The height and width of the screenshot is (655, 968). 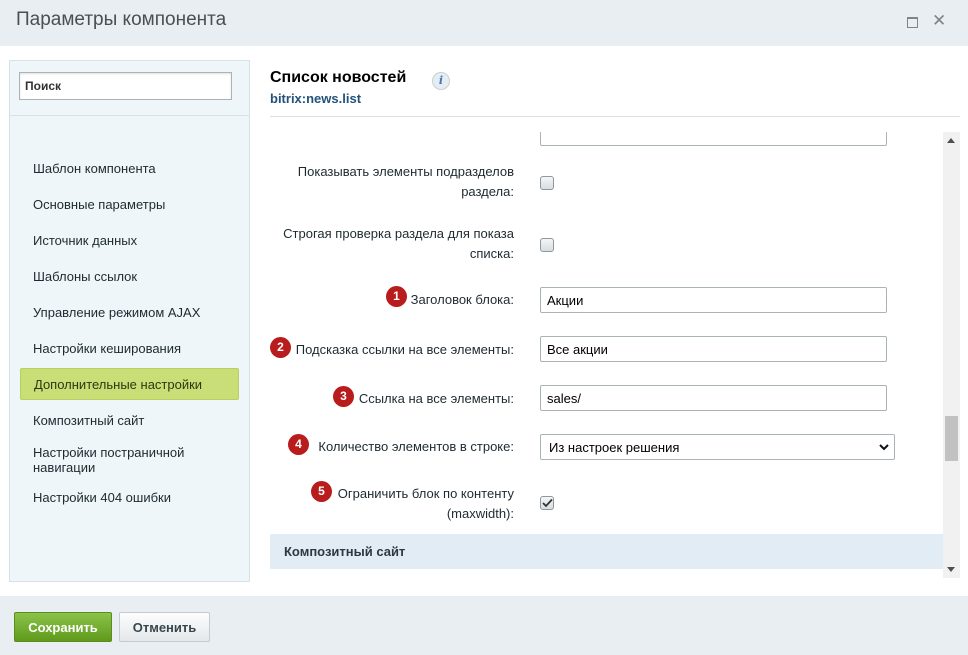 What do you see at coordinates (717, 447) in the screenshot?
I see `items-per-row-select: Из настроек решения` at bounding box center [717, 447].